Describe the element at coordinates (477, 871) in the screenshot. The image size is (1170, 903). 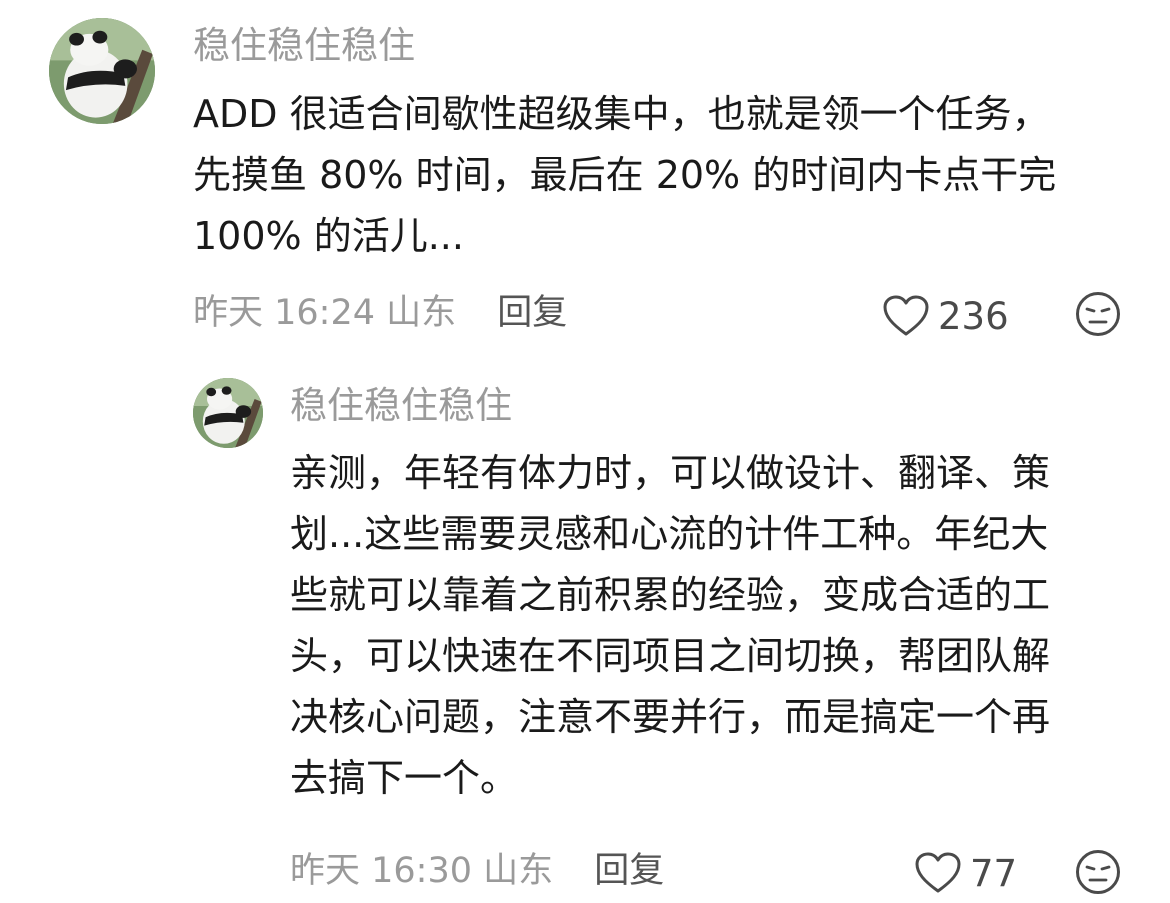
I see `reply-meta: 昨天 16:30 山东 回复` at that location.